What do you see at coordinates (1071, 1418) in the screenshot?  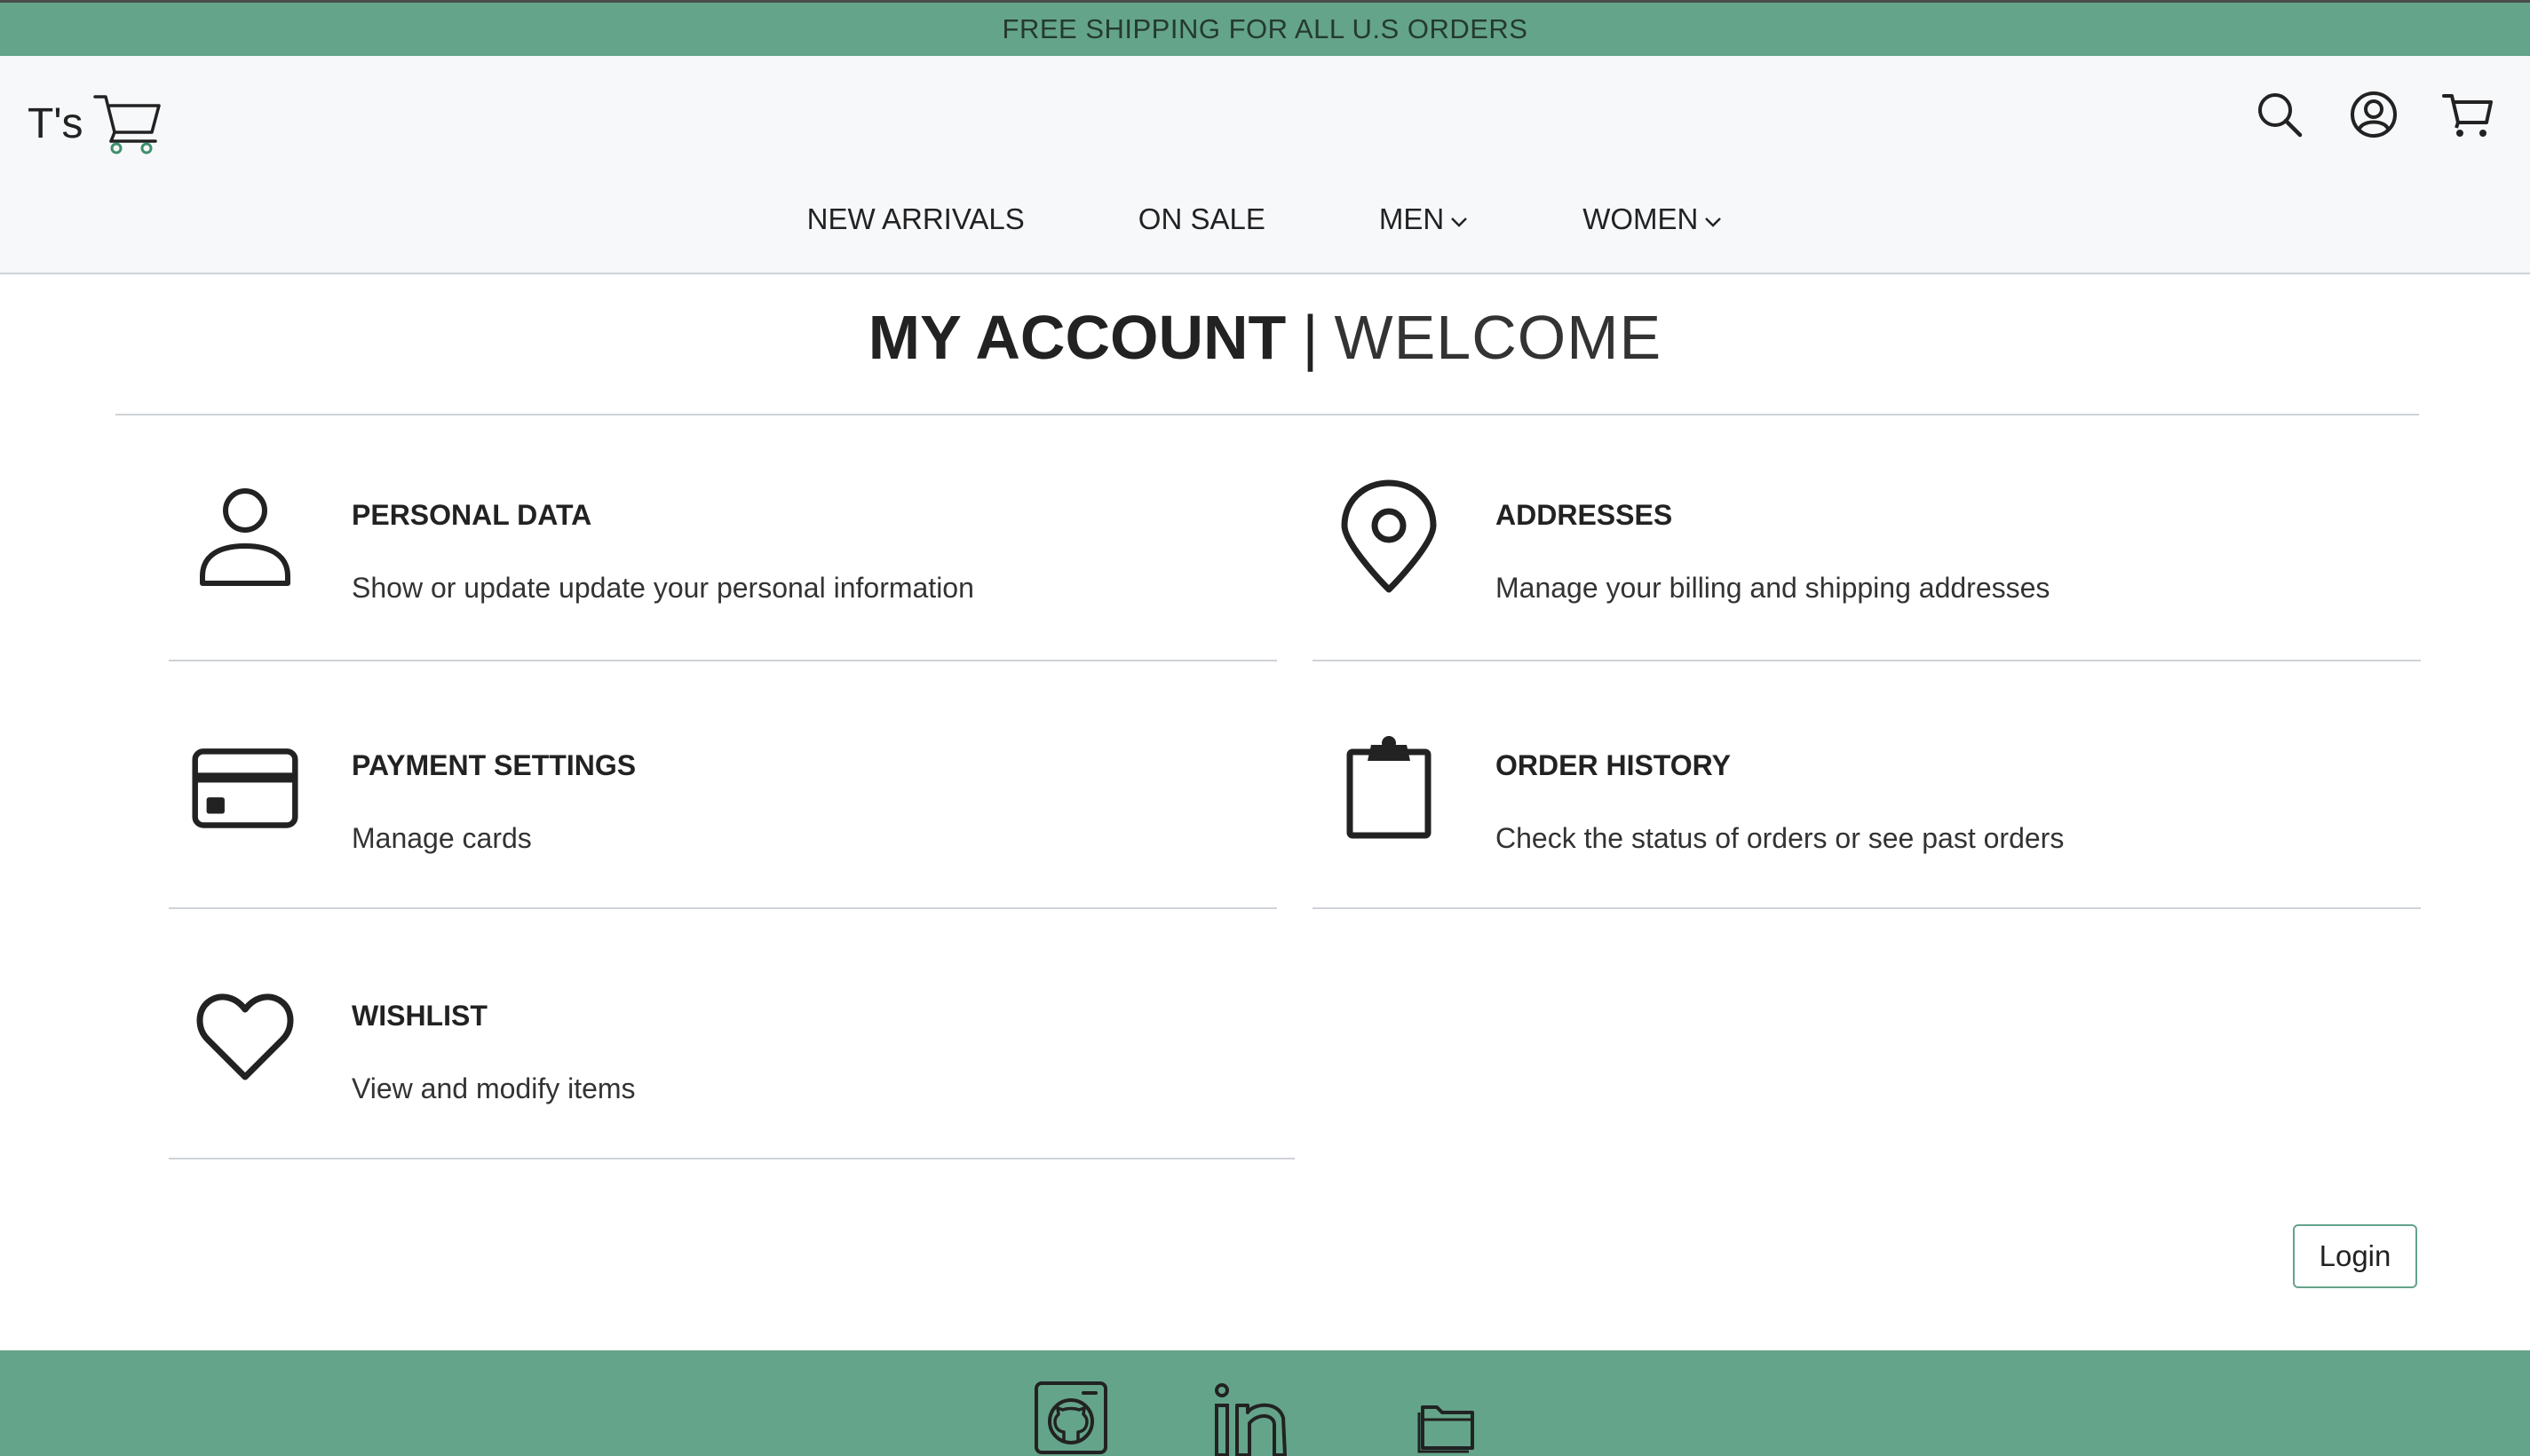 I see `github-icon` at bounding box center [1071, 1418].